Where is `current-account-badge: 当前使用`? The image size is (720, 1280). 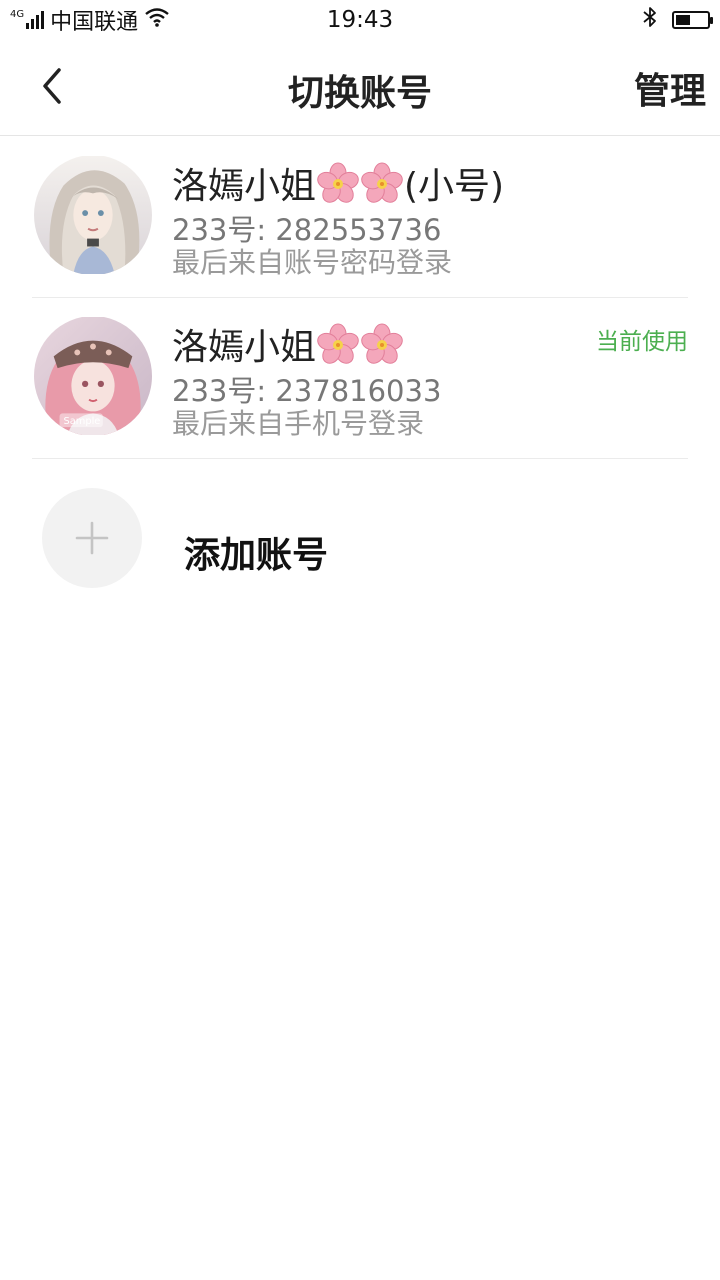
current-account-badge: 当前使用 is located at coordinates (642, 342).